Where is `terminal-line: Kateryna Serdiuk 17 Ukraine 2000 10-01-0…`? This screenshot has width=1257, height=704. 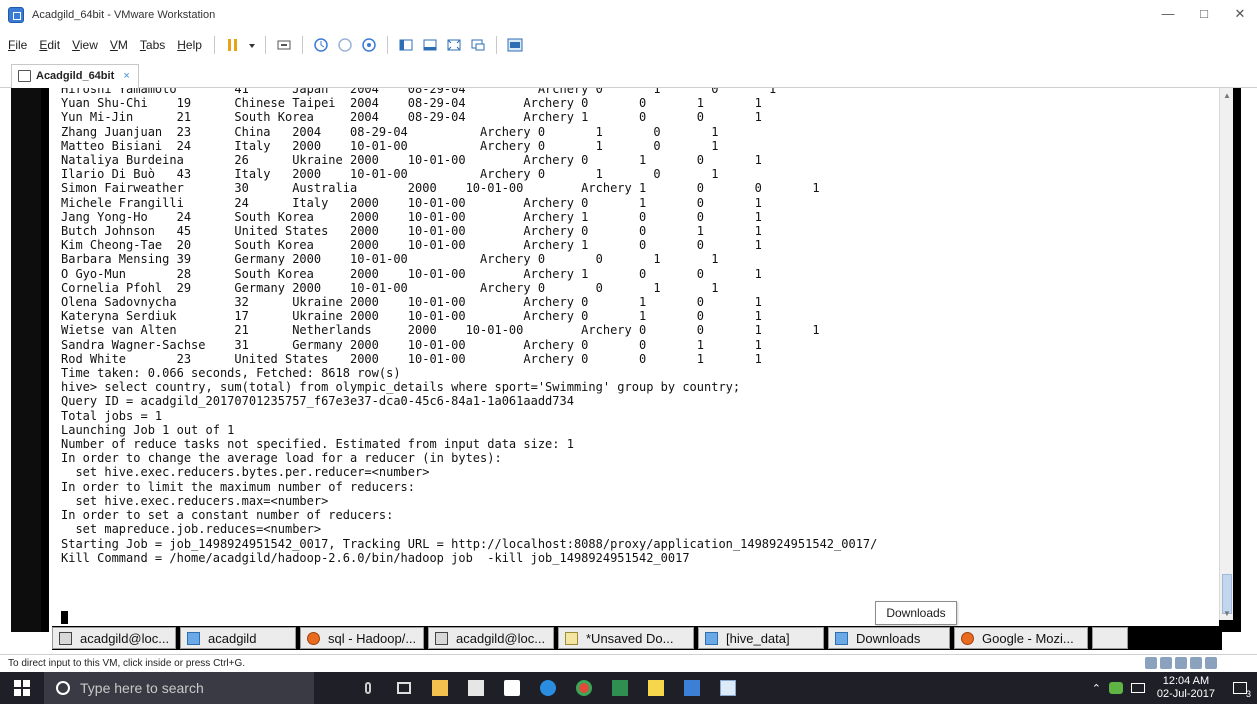
terminal-line: Kateryna Serdiuk 17 Ukraine 2000 10-01-0… is located at coordinates (411, 316).